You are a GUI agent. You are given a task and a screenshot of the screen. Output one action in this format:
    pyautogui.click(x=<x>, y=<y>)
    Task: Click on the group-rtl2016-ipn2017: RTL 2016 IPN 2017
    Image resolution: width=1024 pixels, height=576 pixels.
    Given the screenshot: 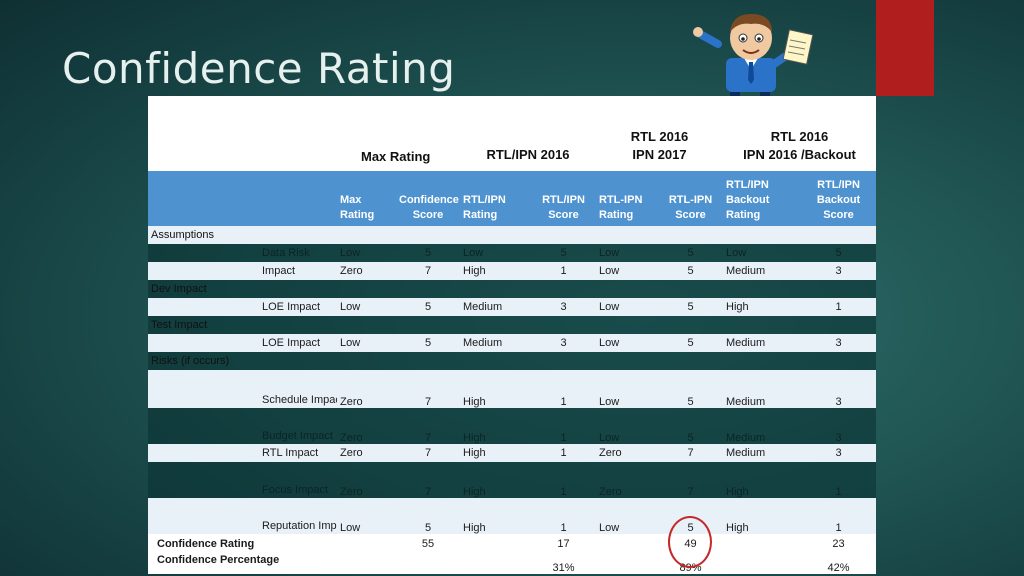 What is the action you would take?
    pyautogui.click(x=660, y=133)
    